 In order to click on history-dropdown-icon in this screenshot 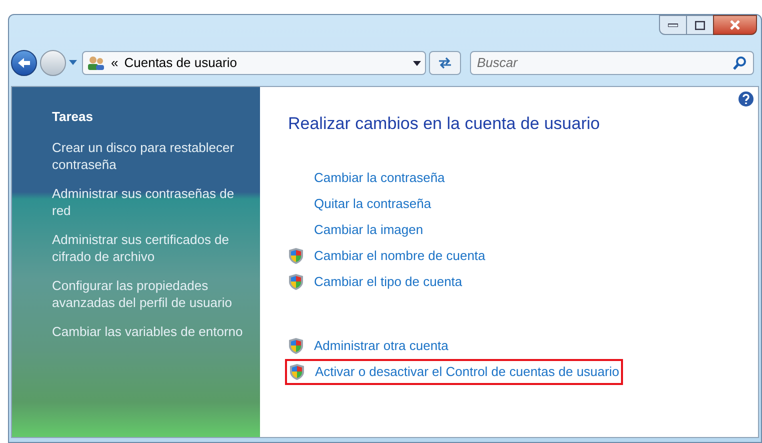, I will do `click(73, 63)`.